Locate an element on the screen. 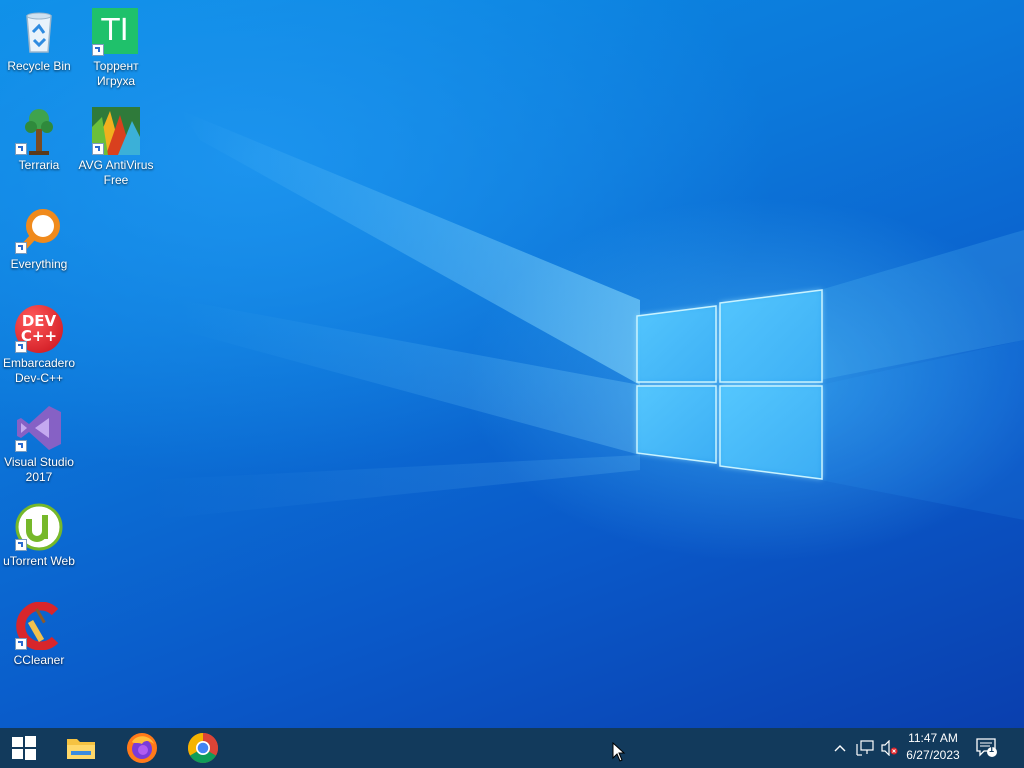 The height and width of the screenshot is (768, 1024). desktop-icon-torrent-igruha: TI Торрент Игруха is located at coordinates (116, 48).